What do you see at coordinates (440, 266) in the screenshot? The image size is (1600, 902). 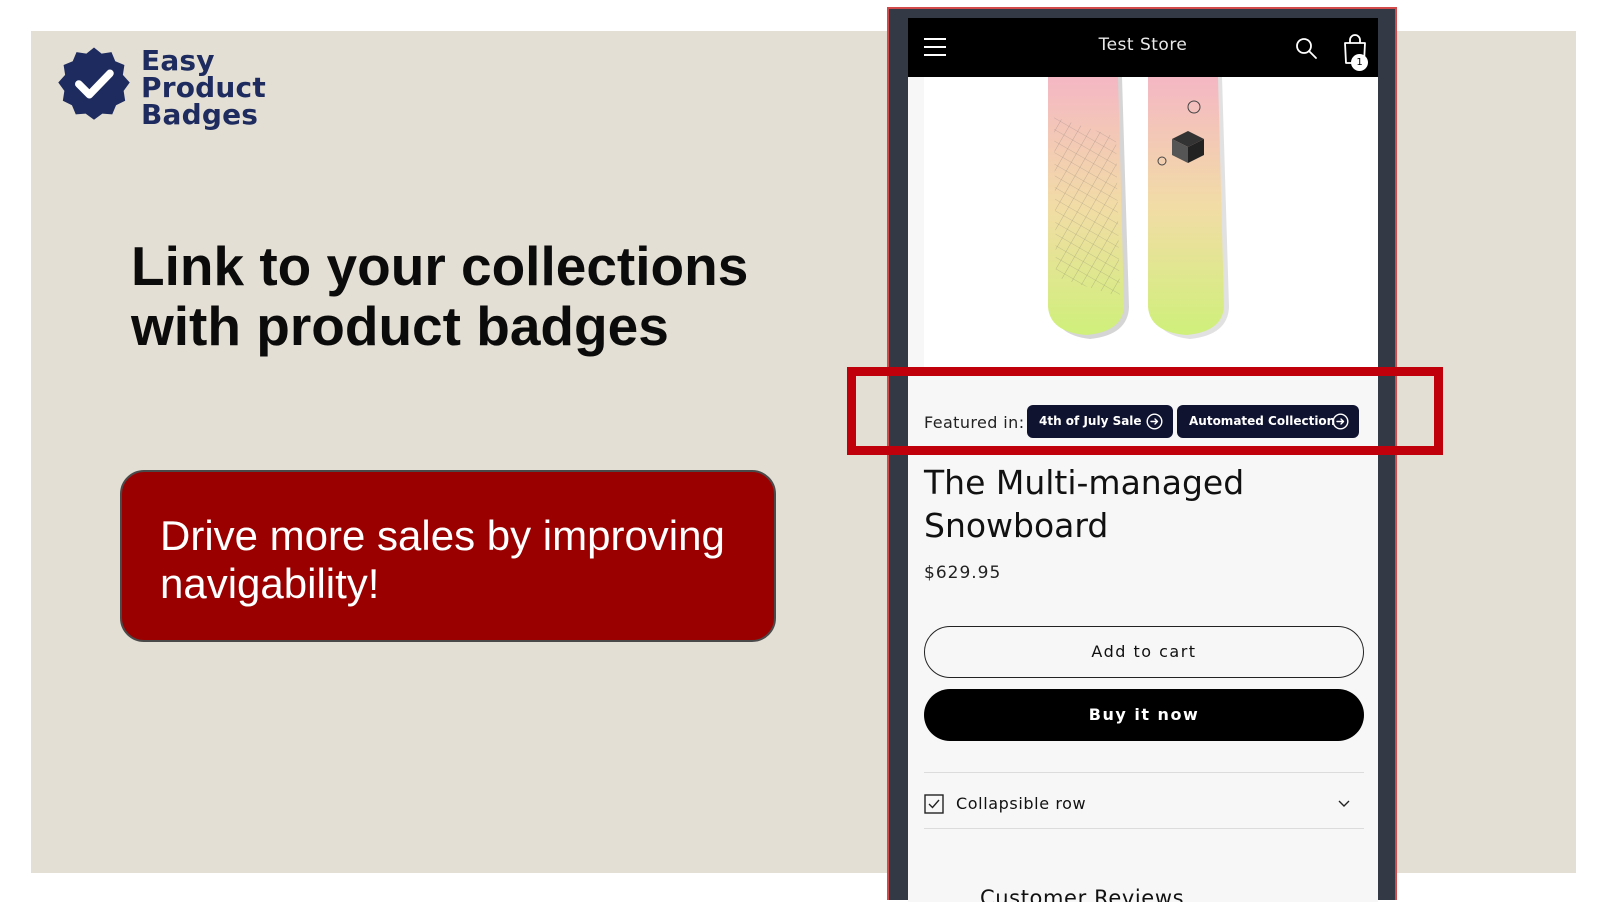 I see `headline-line-1: Link to your collections` at bounding box center [440, 266].